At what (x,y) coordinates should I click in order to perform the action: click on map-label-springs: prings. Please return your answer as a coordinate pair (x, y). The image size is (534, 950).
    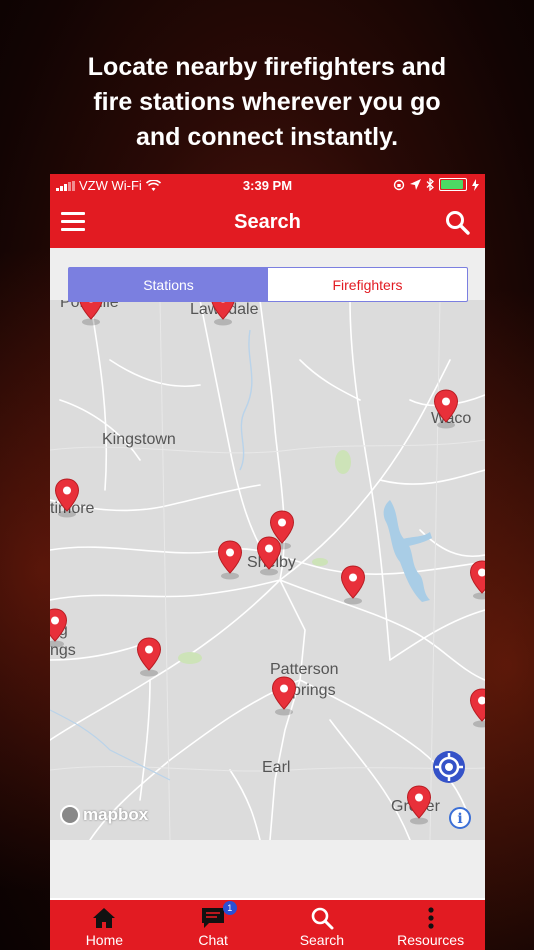
    Looking at the image, I should click on (314, 690).